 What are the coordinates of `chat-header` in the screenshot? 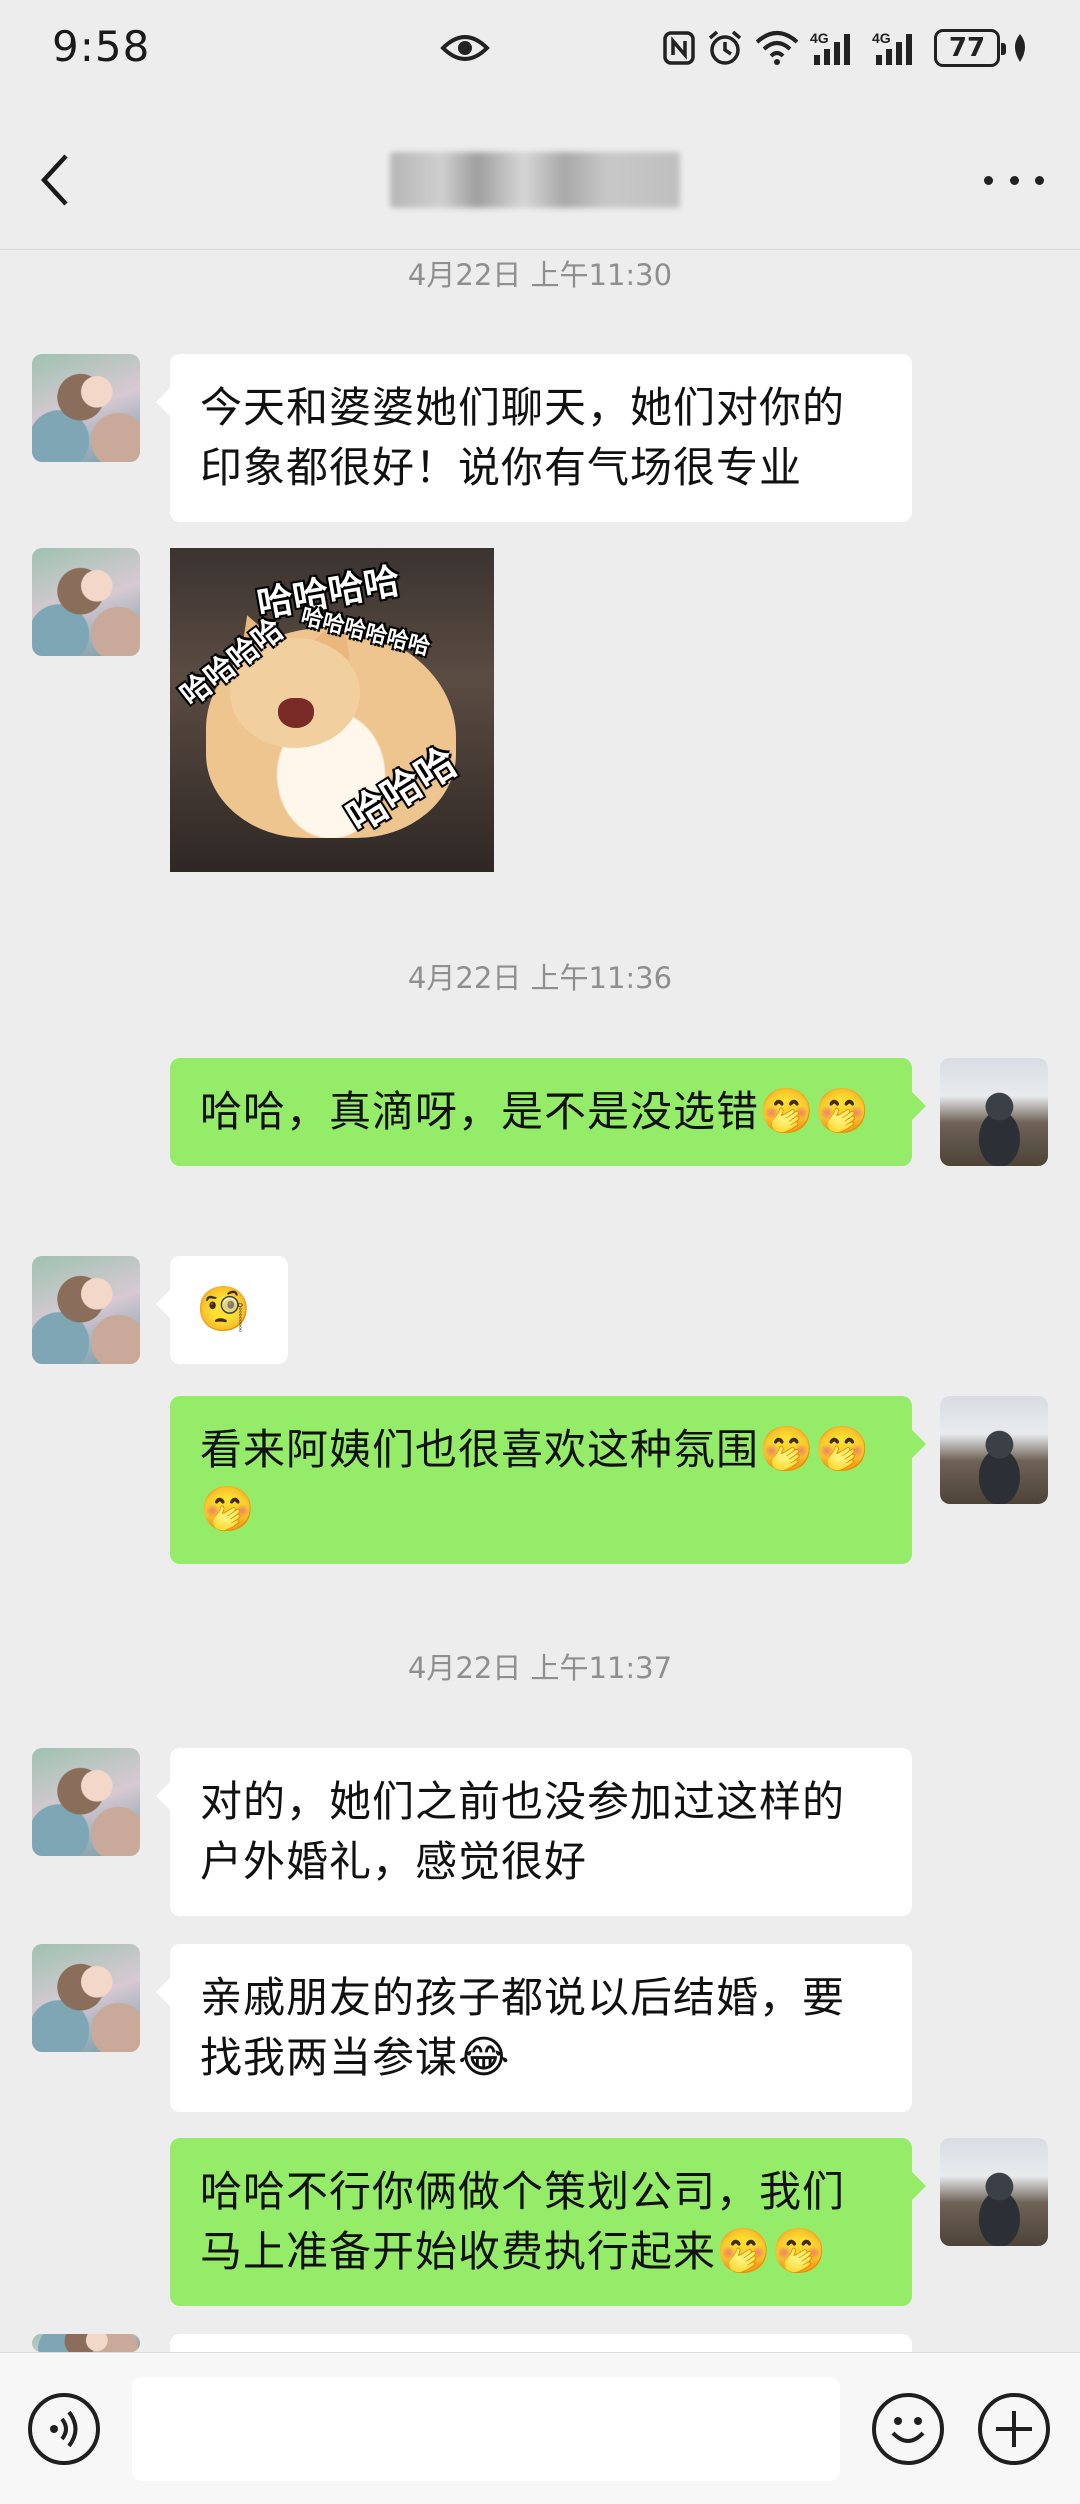 It's located at (540, 175).